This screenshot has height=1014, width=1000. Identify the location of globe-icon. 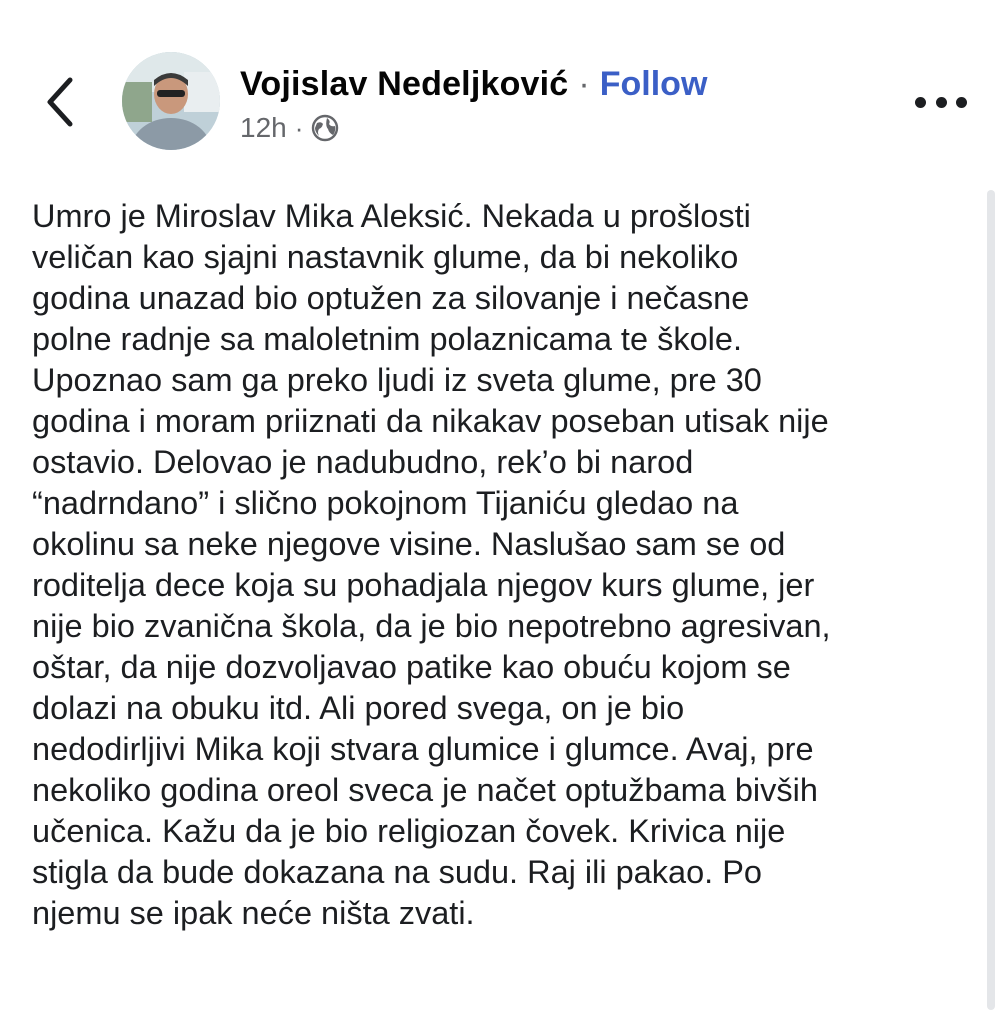
(325, 128).